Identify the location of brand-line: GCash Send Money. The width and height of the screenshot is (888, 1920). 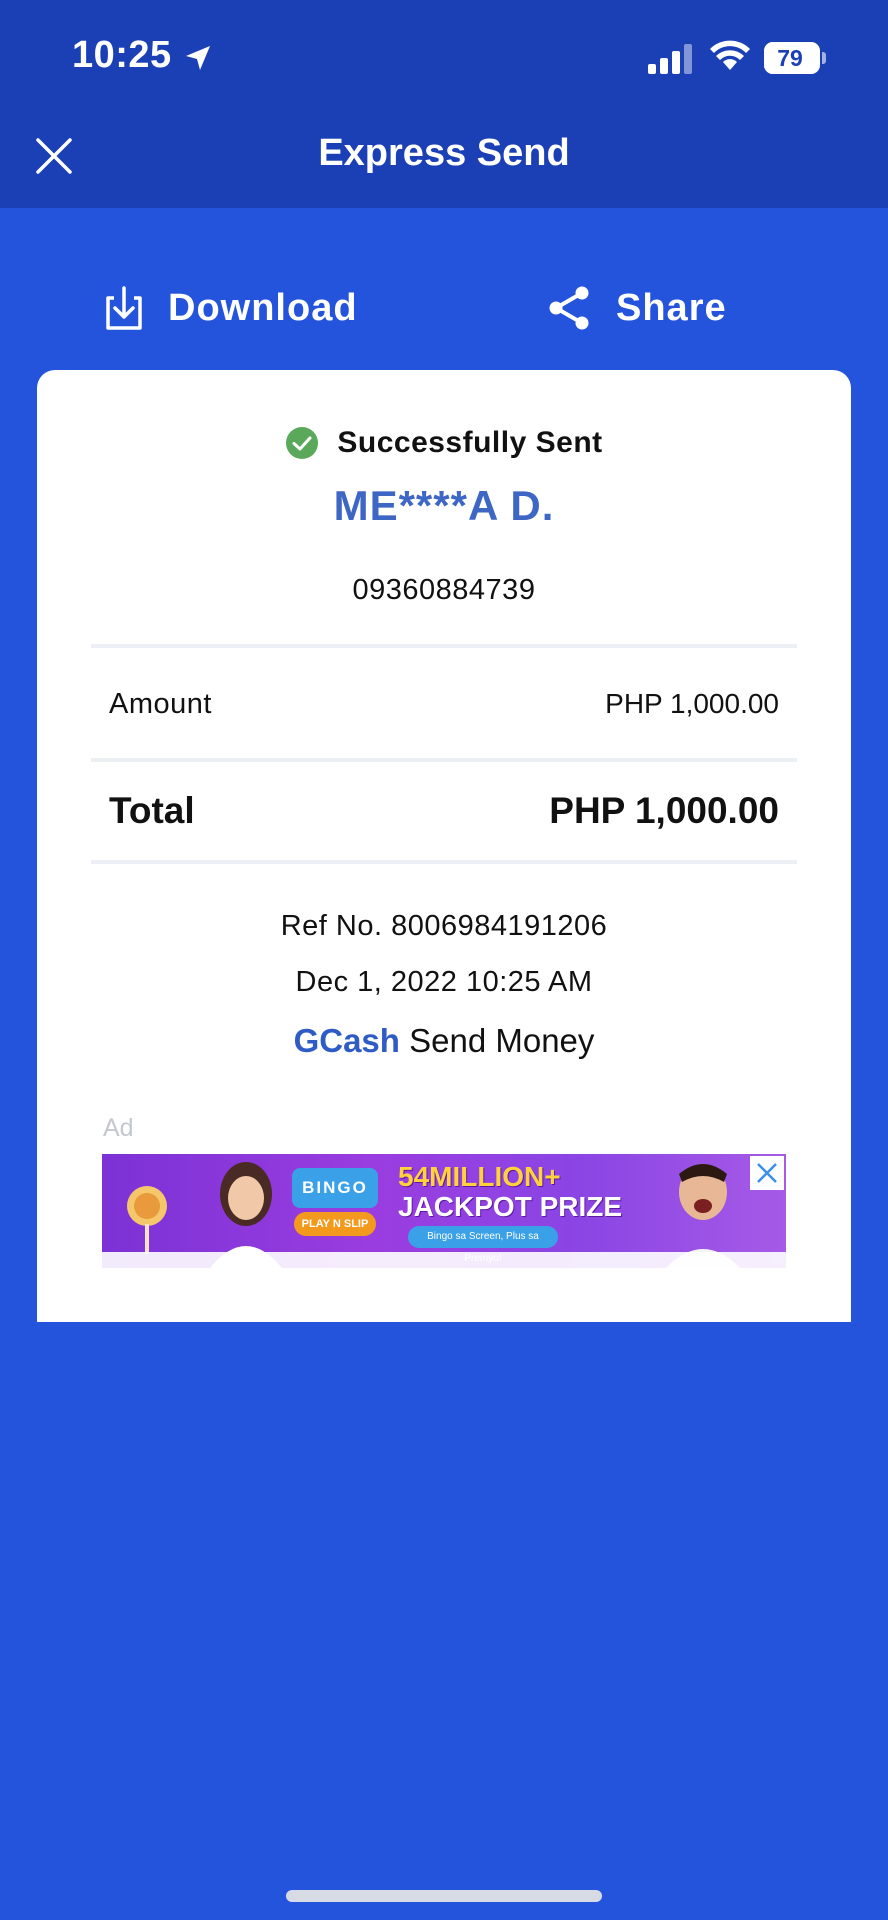
(444, 1041).